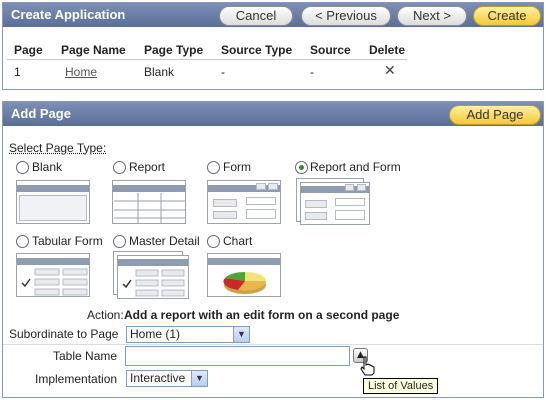  I want to click on column-header-page-name: Page Name, so click(93, 50).